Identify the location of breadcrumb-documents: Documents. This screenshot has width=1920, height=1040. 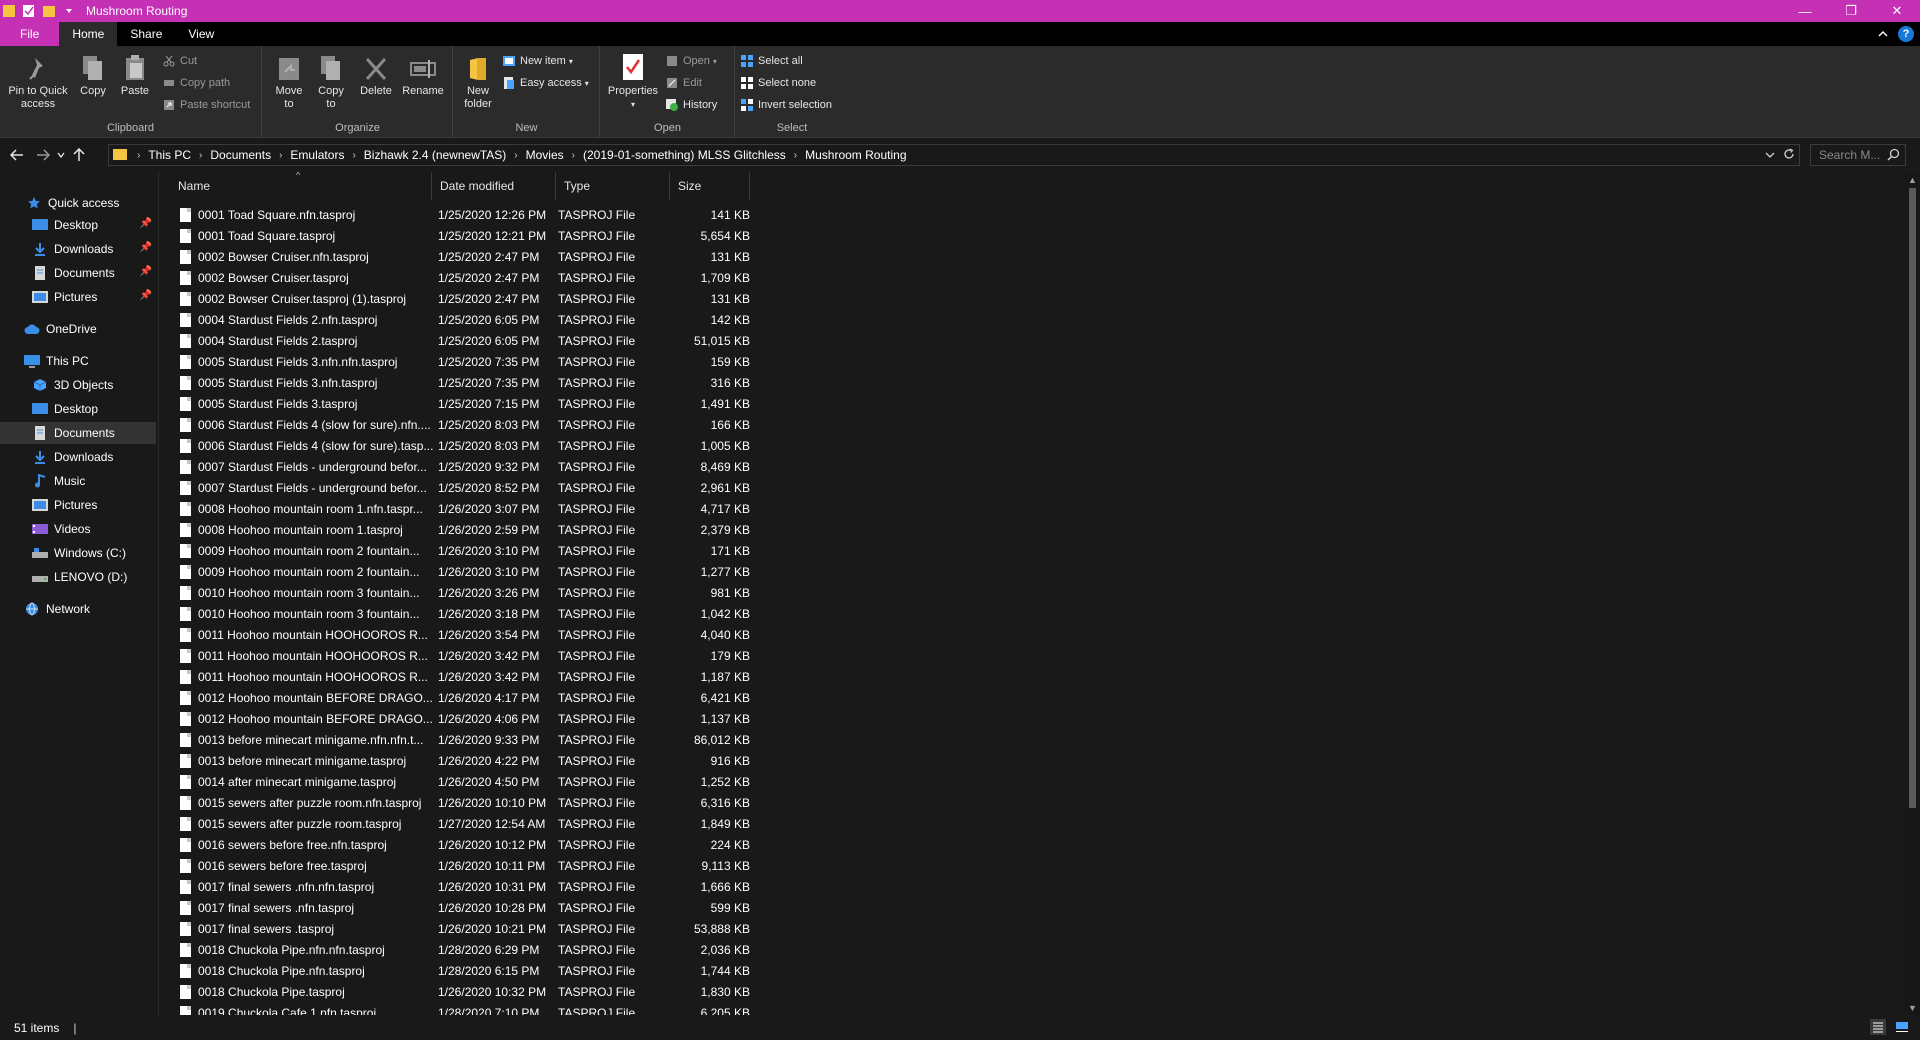
(240, 155).